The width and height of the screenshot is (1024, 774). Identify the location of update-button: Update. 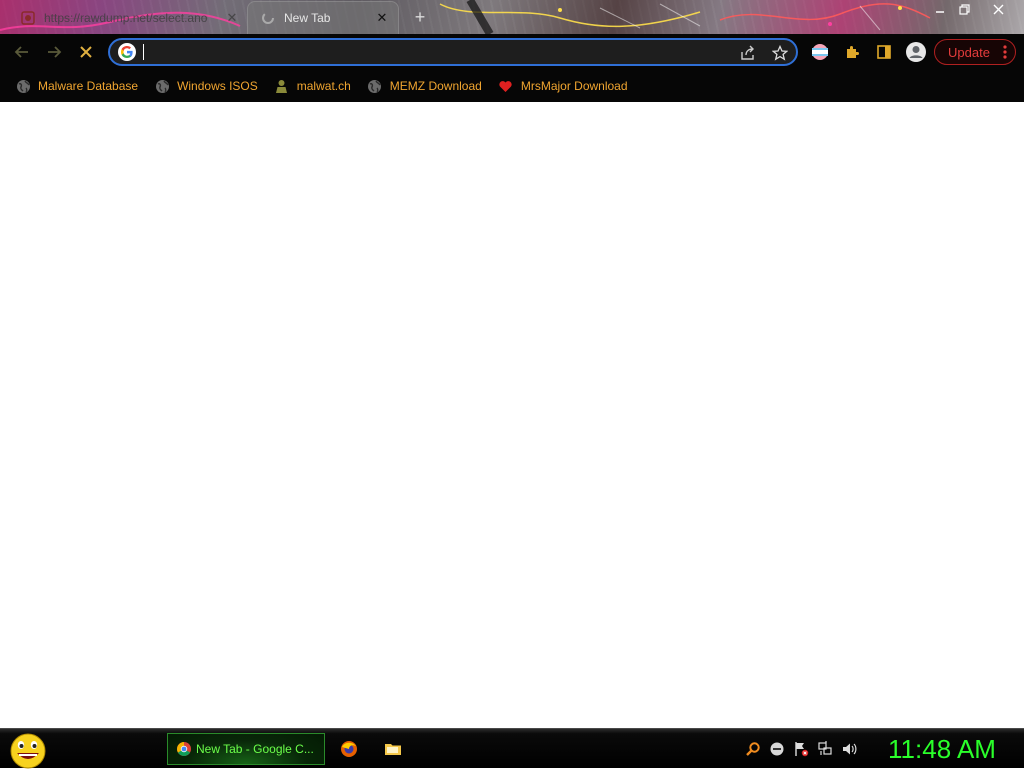
(975, 52).